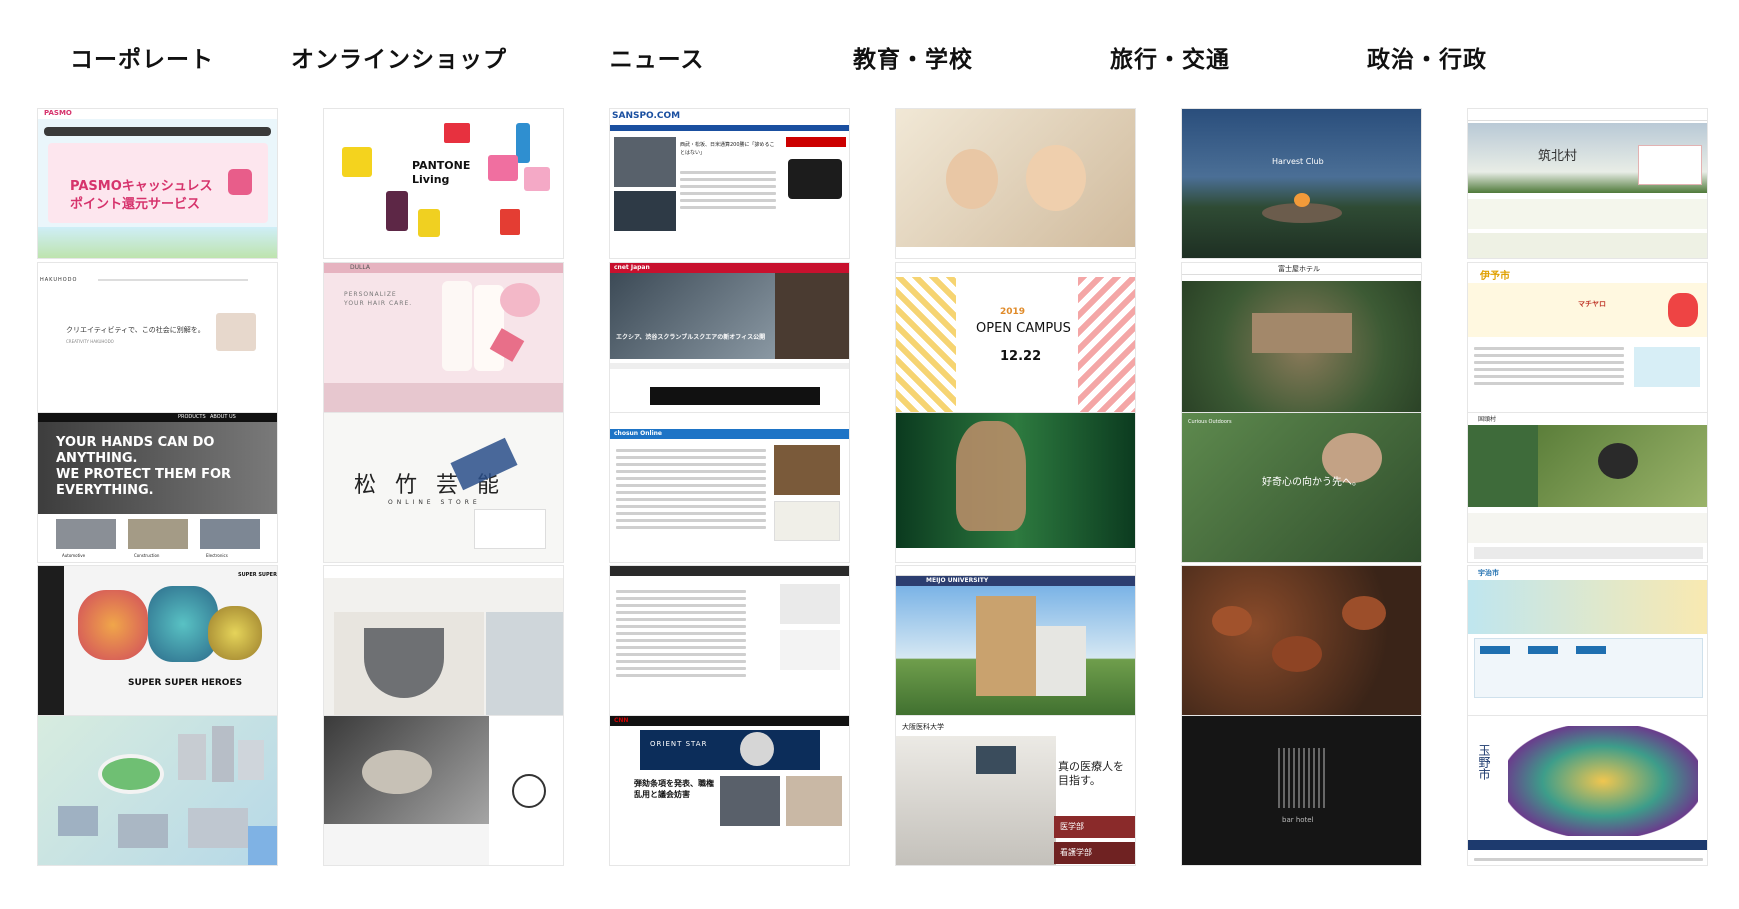  What do you see at coordinates (192, 417) in the screenshot?
I see `shoei-nav-products: PRODUCTS` at bounding box center [192, 417].